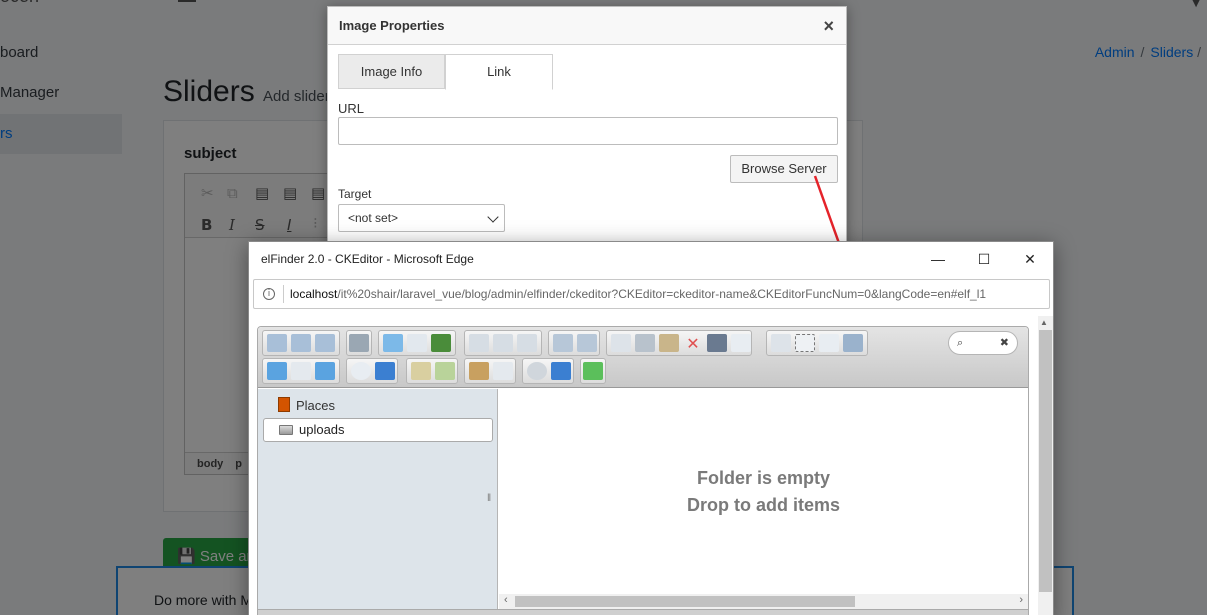 The height and width of the screenshot is (615, 1207). I want to click on info-icon: i, so click(269, 294).